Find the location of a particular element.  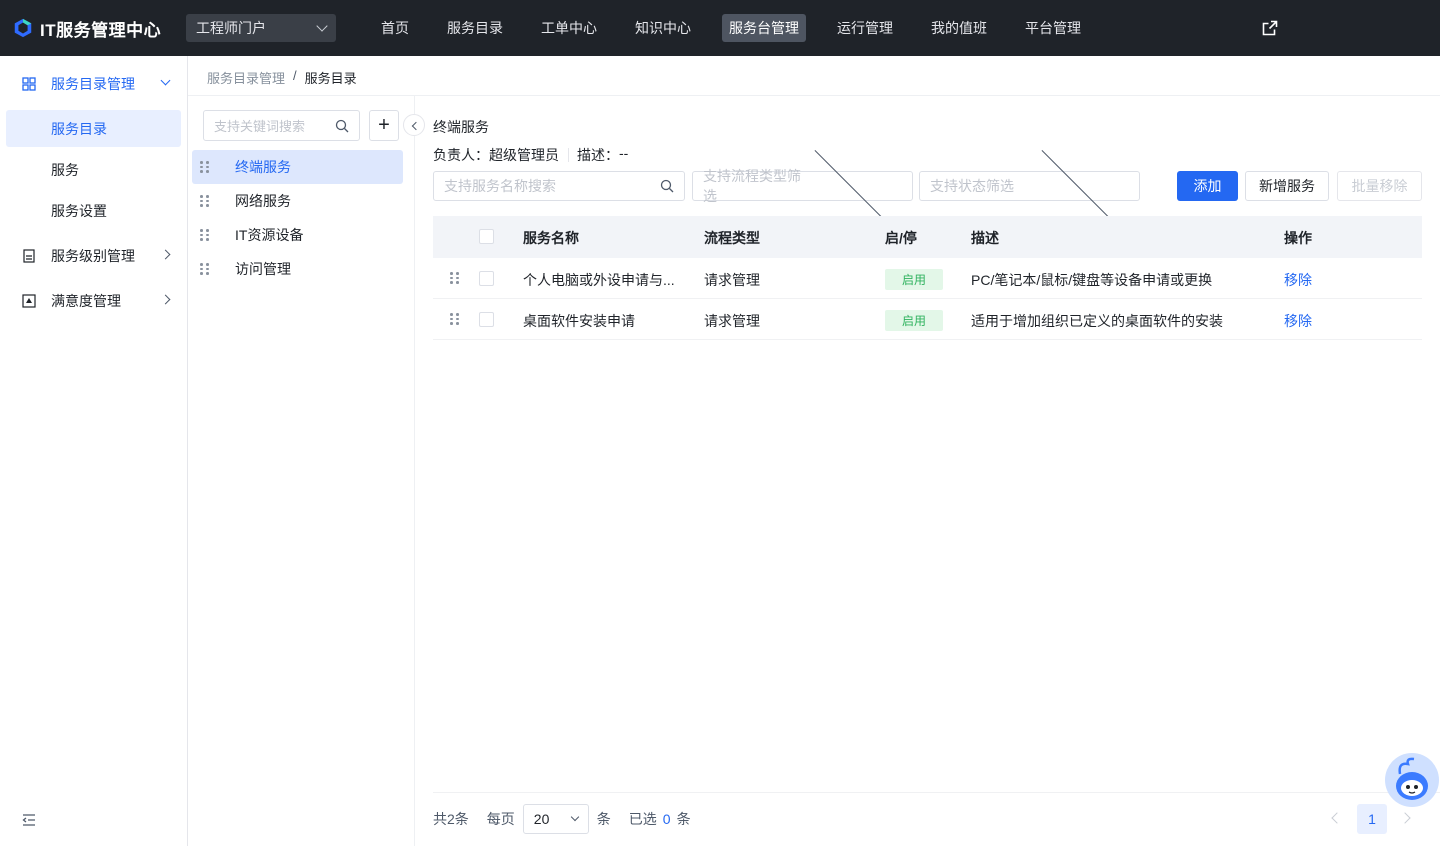

desc-label: 描述： is located at coordinates (598, 155).